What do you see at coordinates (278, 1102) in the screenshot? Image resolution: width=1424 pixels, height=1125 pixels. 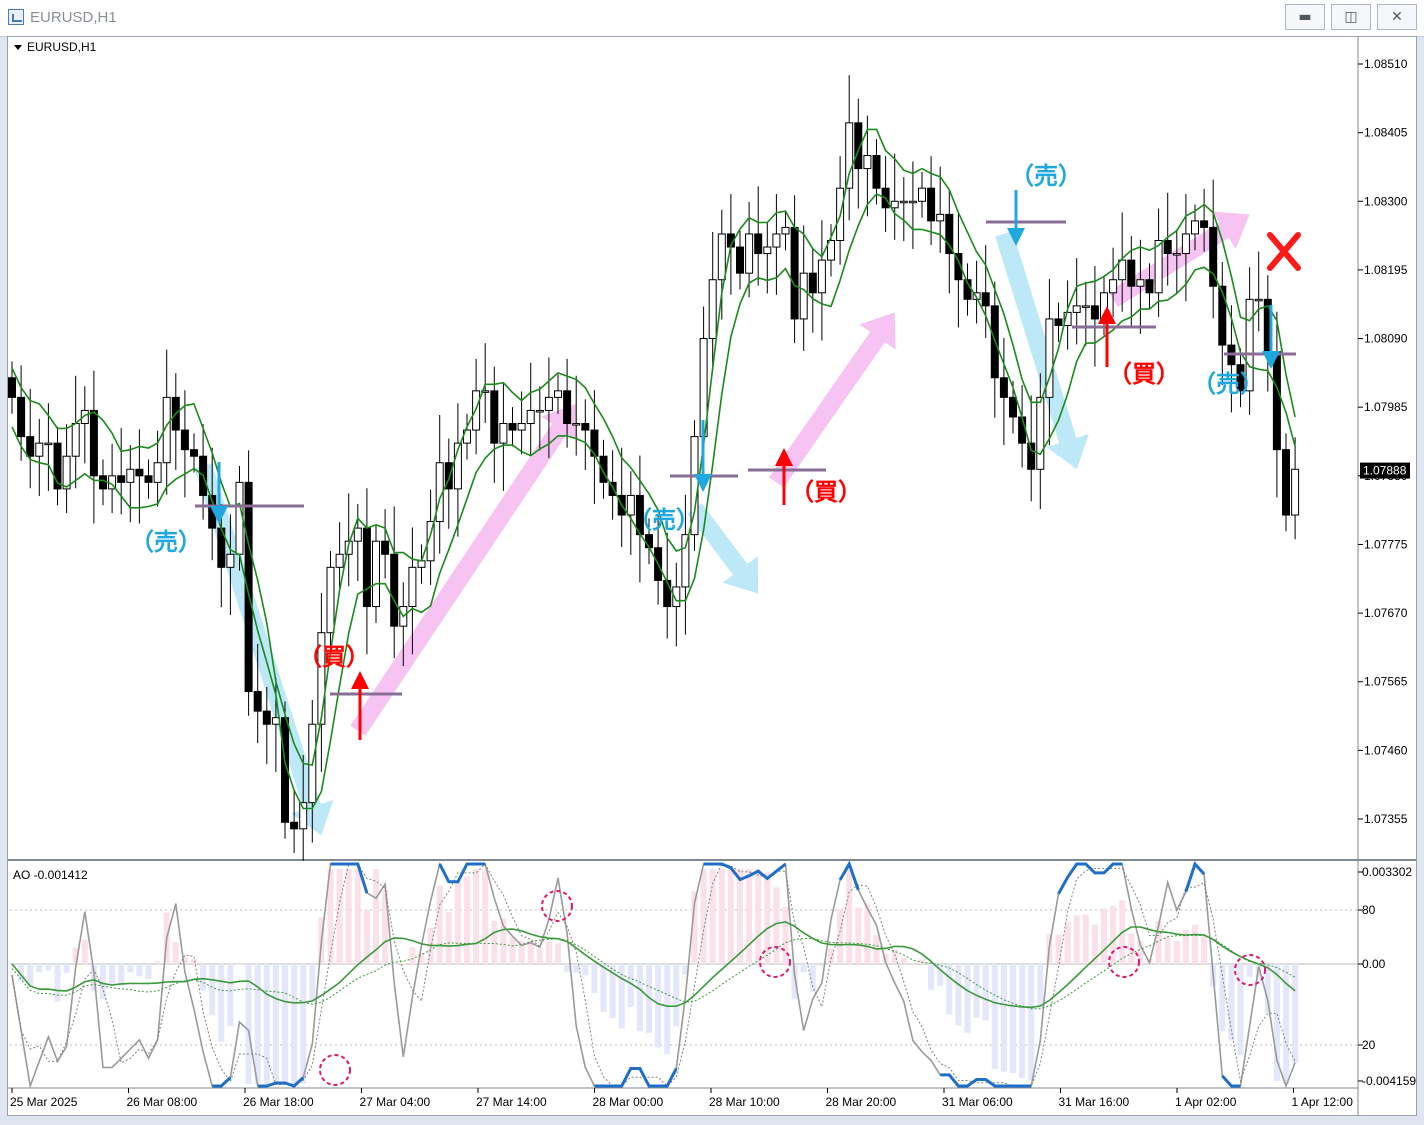 I see `time-tick-label: 26 Mar 18:00` at bounding box center [278, 1102].